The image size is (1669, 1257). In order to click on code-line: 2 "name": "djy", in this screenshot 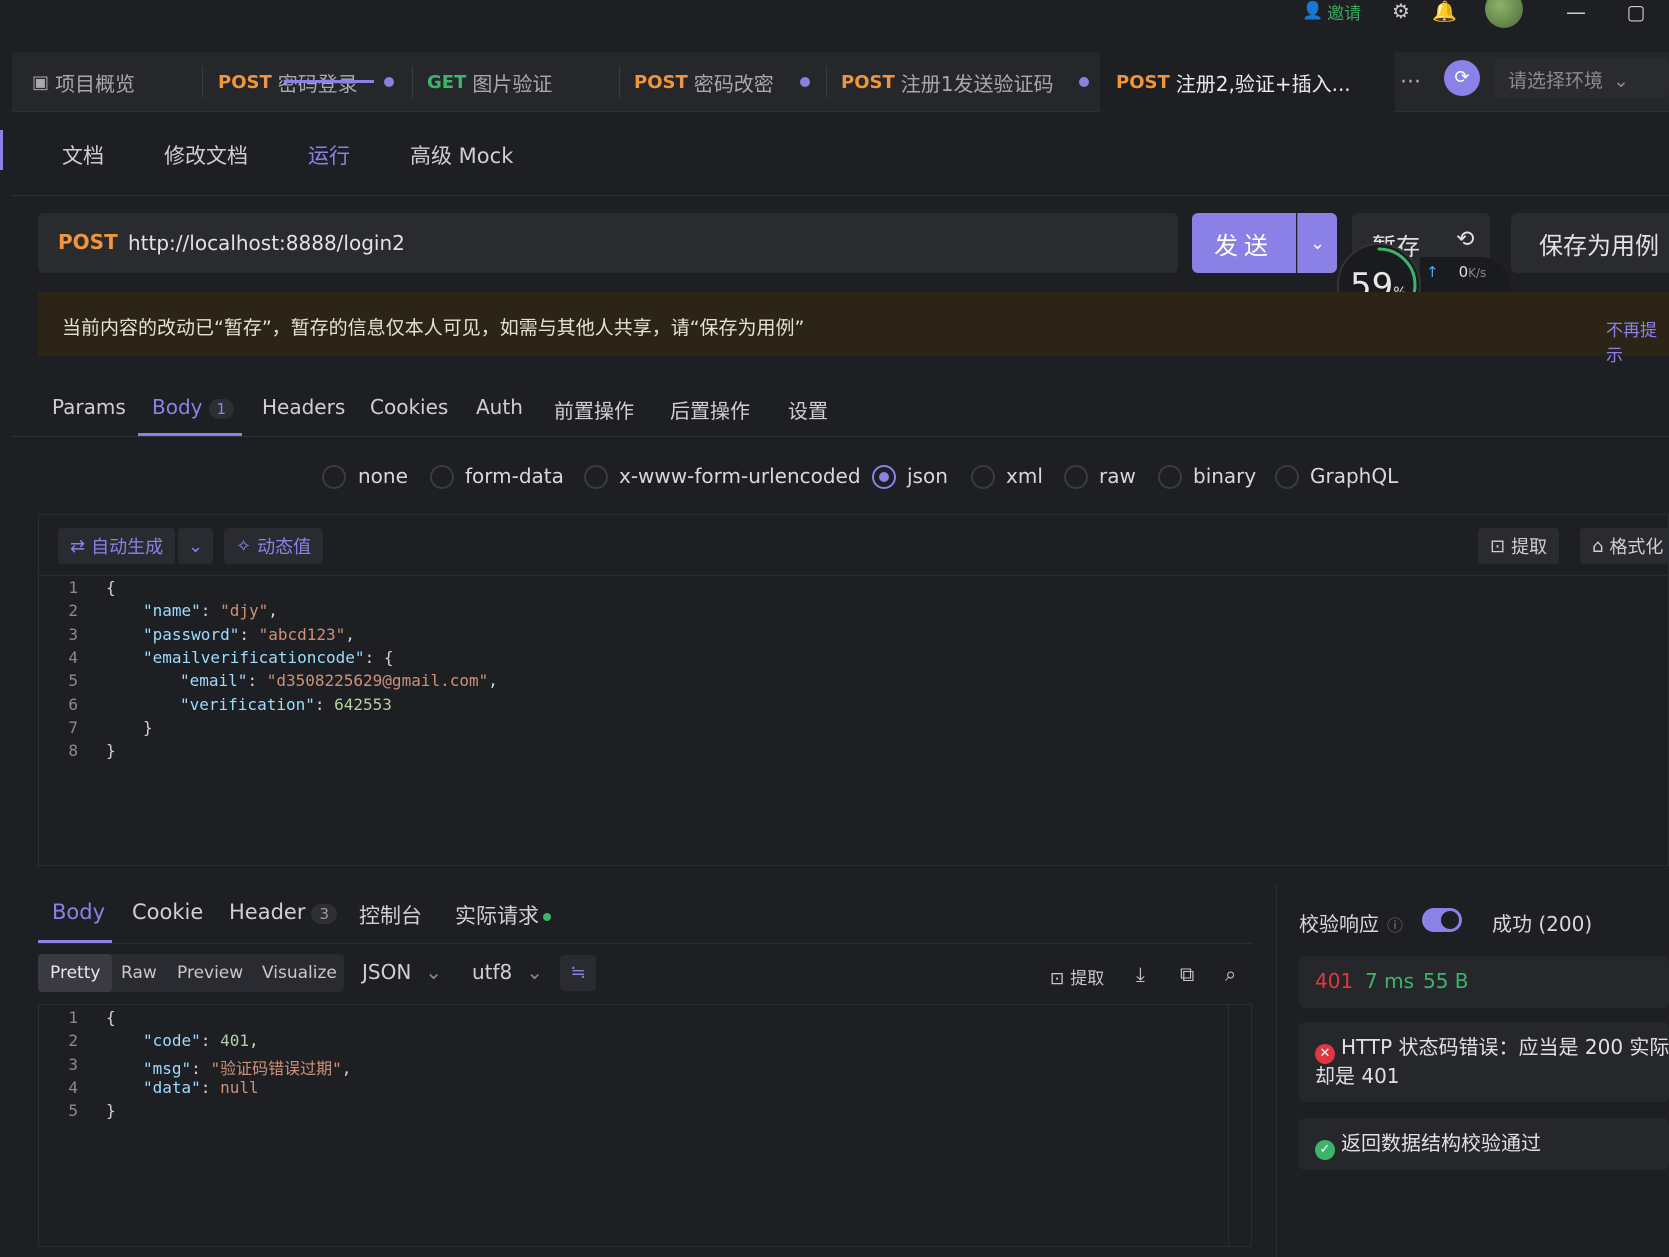, I will do `click(163, 612)`.